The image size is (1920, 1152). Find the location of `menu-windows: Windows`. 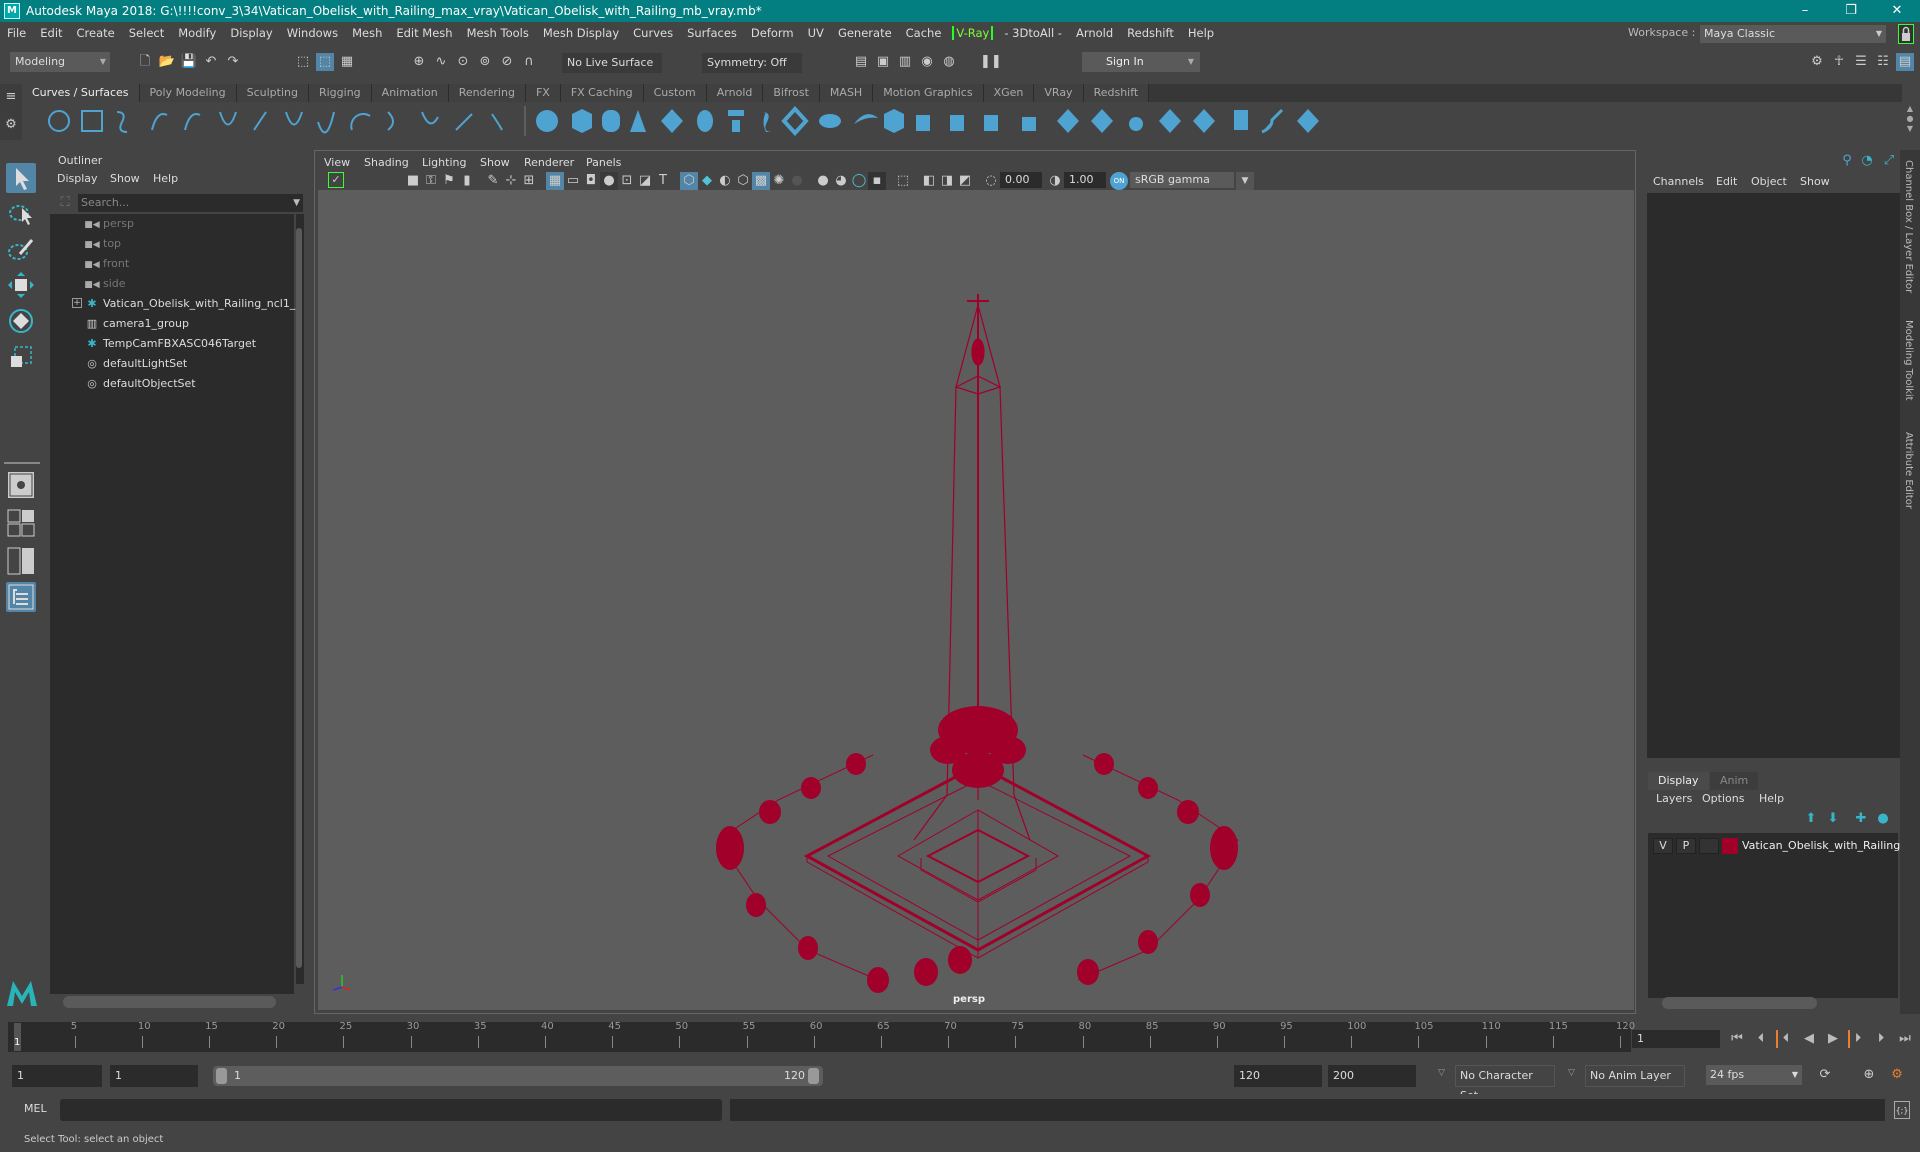

menu-windows: Windows is located at coordinates (312, 33).